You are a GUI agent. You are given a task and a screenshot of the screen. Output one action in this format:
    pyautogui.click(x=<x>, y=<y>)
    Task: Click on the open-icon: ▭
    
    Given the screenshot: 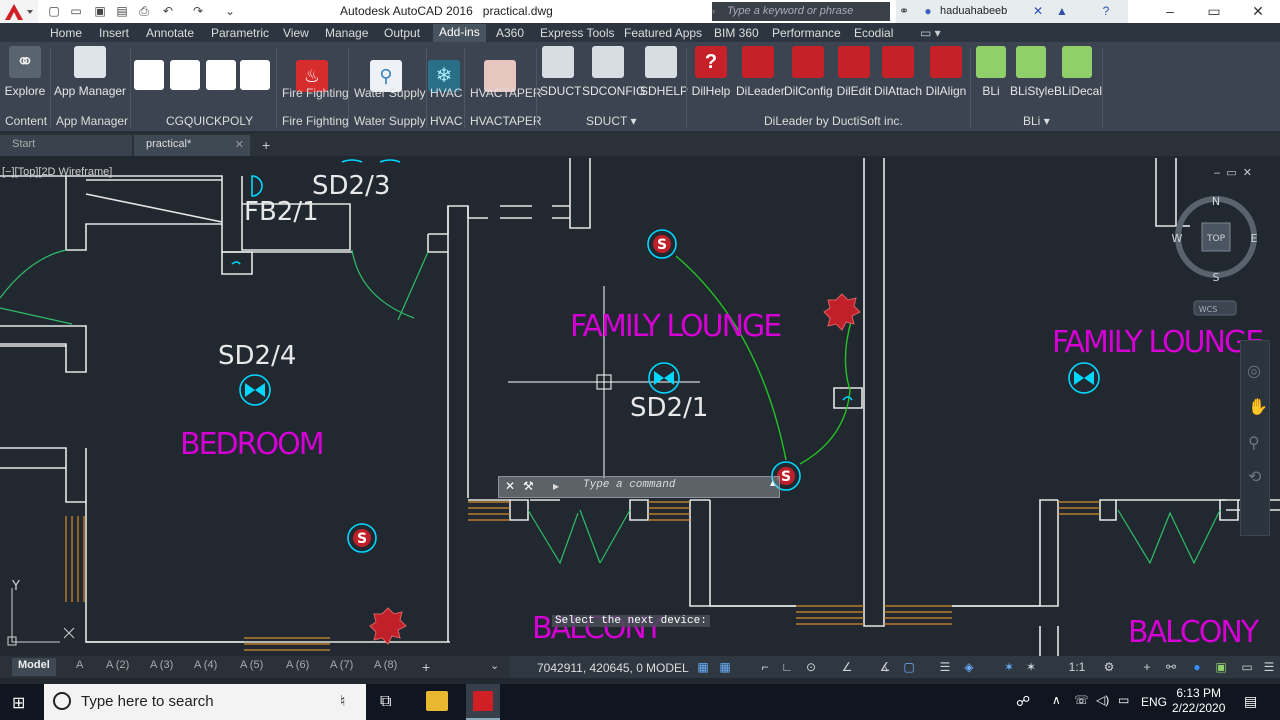 What is the action you would take?
    pyautogui.click(x=76, y=11)
    